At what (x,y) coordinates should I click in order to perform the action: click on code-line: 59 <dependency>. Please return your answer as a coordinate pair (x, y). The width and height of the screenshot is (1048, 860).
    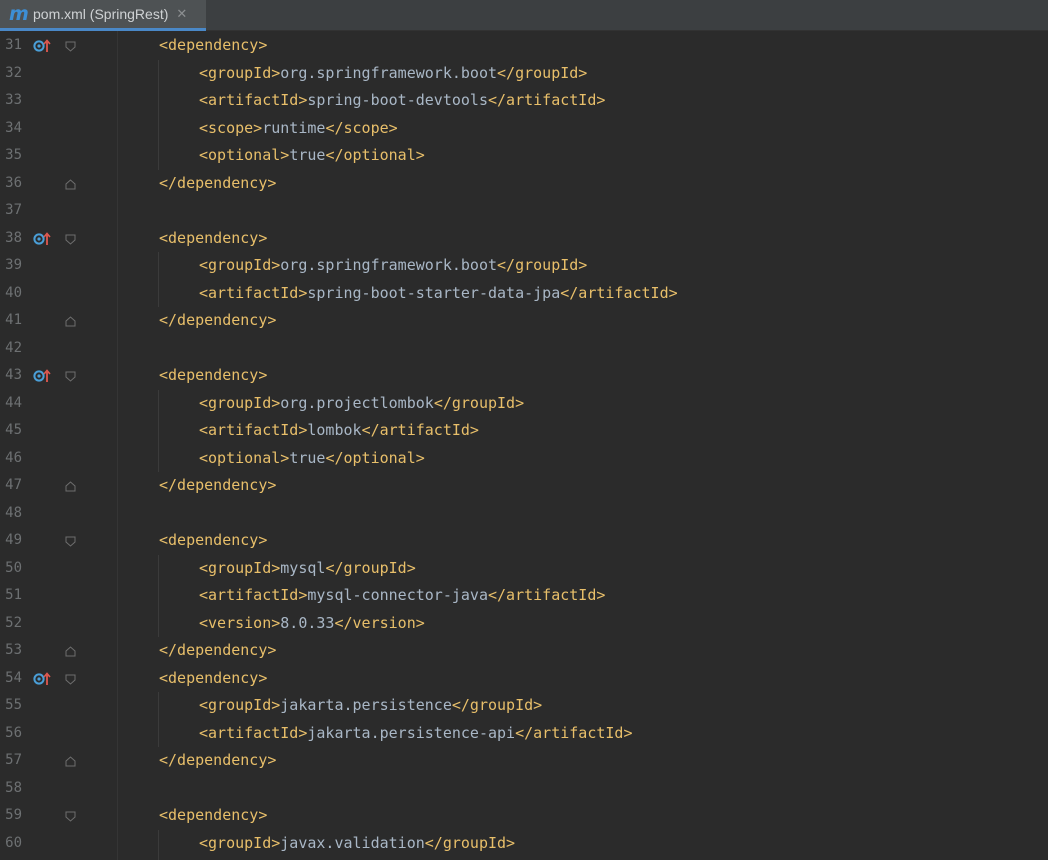
    Looking at the image, I should click on (524, 816).